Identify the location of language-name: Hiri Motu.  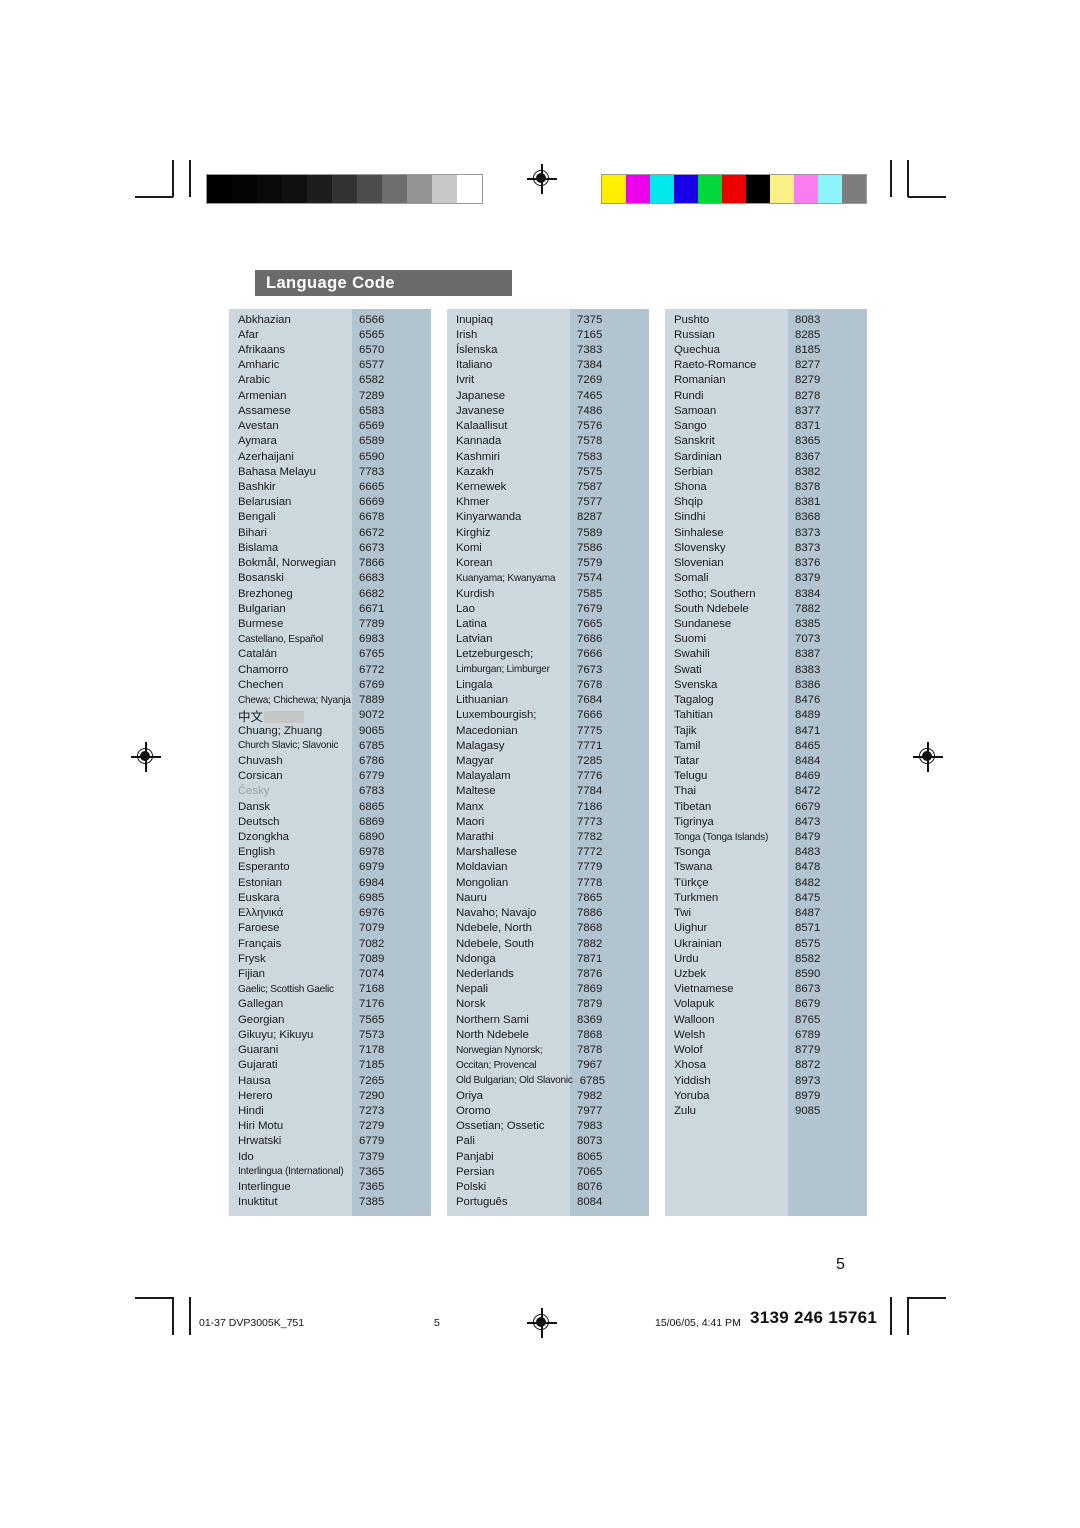
(261, 1126).